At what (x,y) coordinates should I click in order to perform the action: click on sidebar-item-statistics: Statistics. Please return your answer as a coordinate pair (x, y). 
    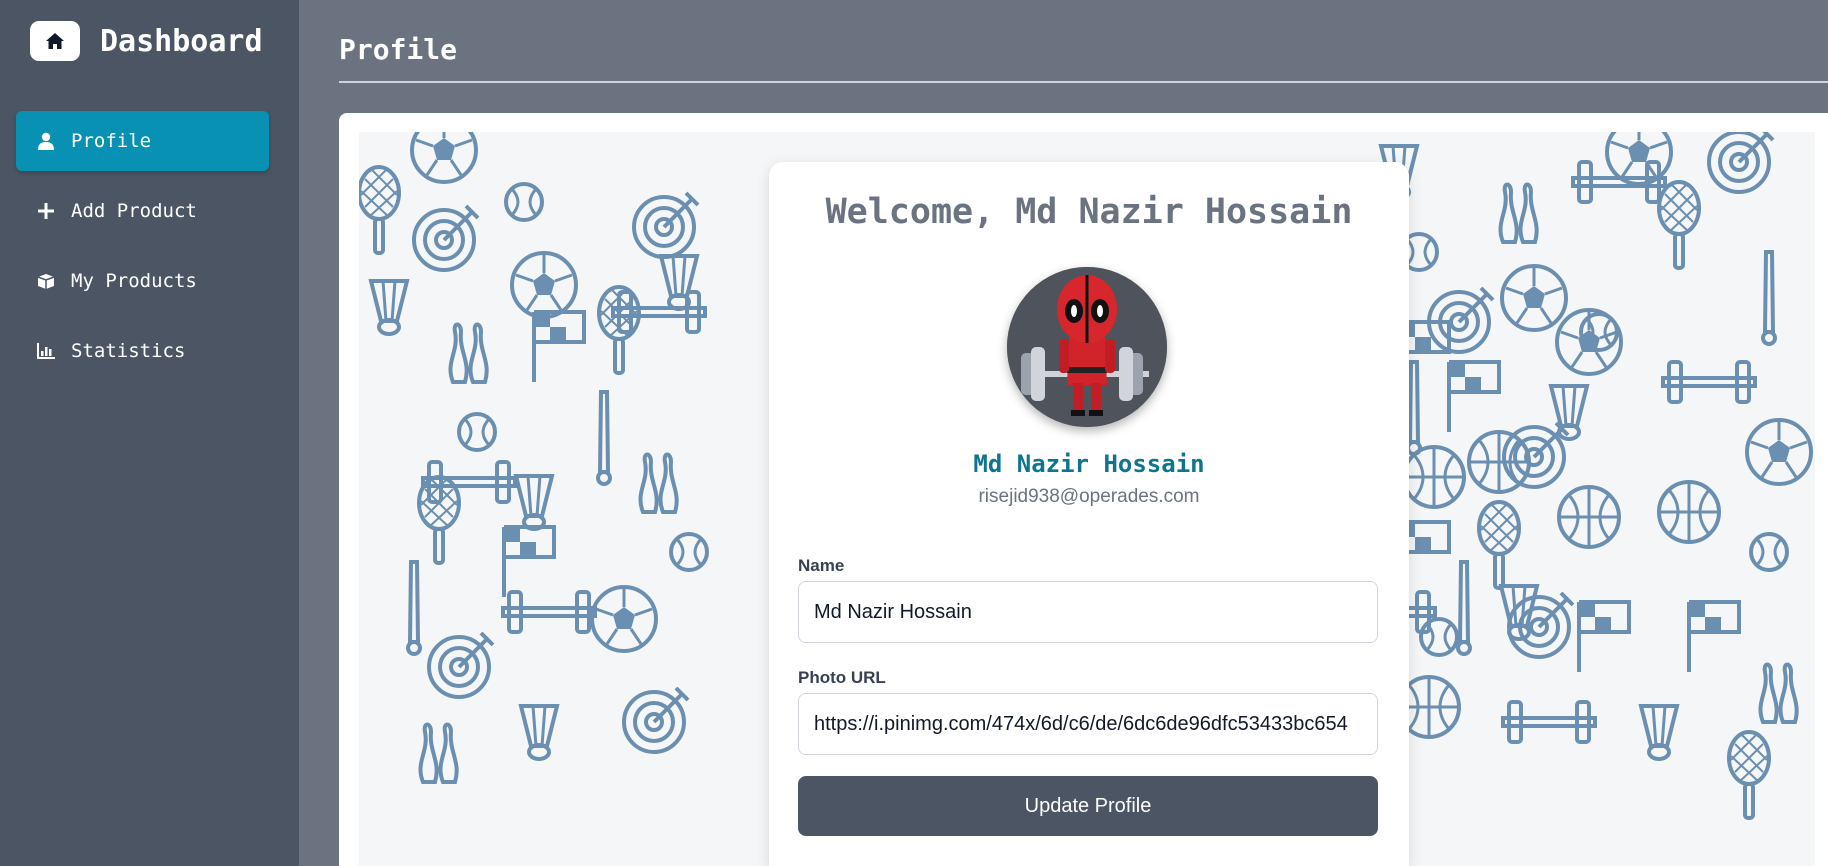
    Looking at the image, I should click on (142, 351).